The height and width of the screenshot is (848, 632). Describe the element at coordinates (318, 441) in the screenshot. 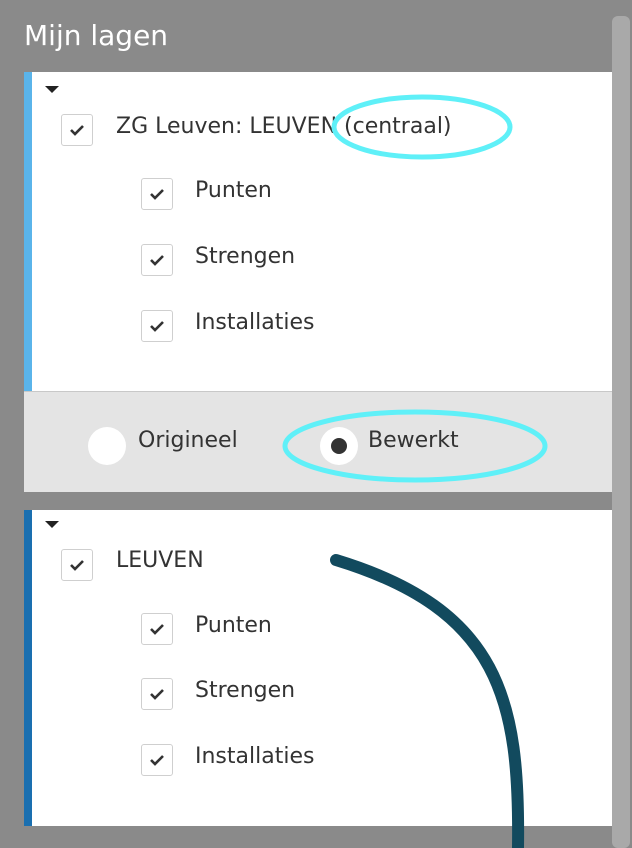

I see `layer-mode-bar: Origineel Bewerkt` at that location.